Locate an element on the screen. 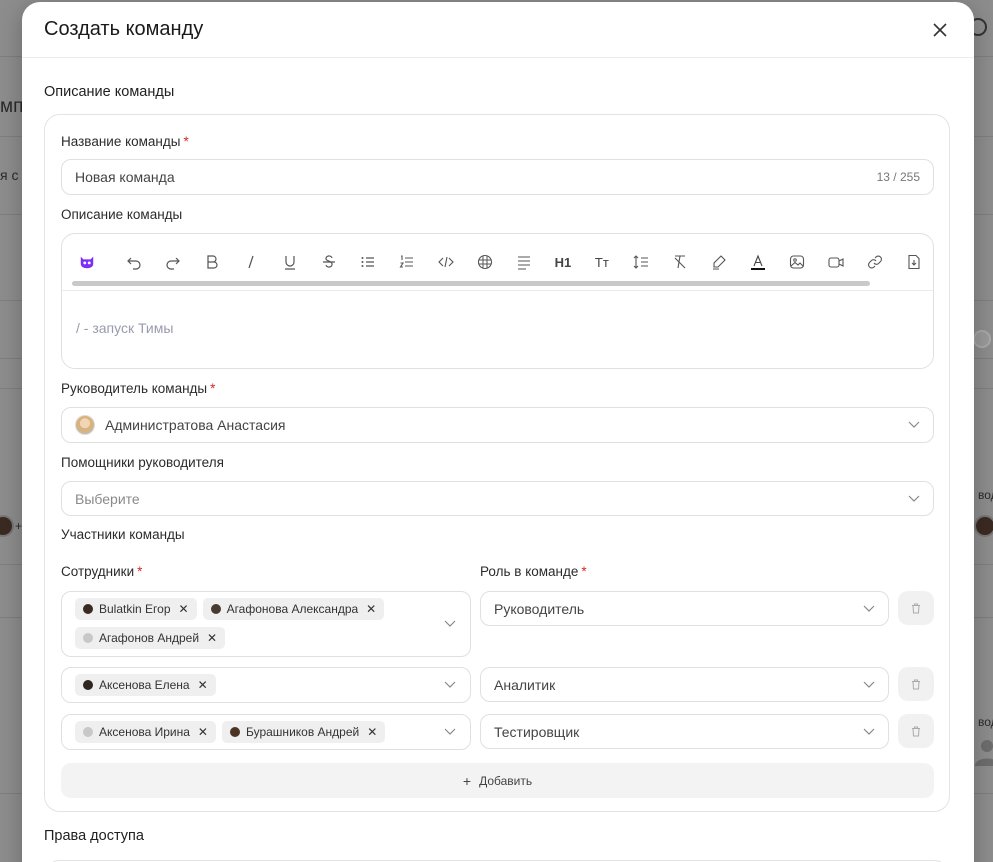  undo-button is located at coordinates (134, 262).